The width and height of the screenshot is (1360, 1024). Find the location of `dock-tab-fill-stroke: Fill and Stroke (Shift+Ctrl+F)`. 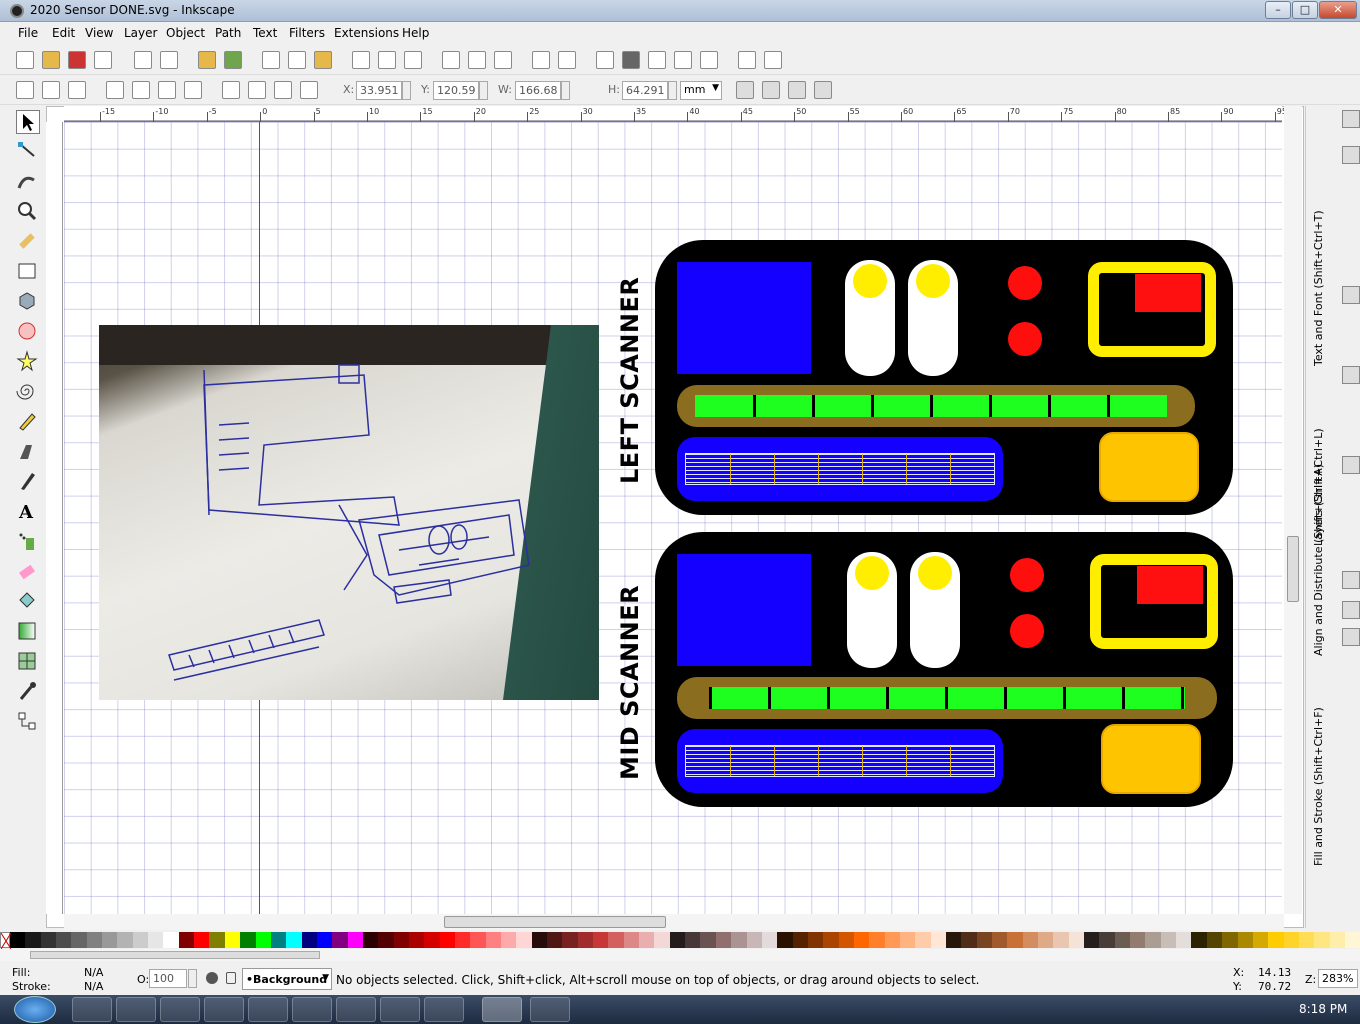

dock-tab-fill-stroke: Fill and Stroke (Shift+Ctrl+F) is located at coordinates (1318, 766).